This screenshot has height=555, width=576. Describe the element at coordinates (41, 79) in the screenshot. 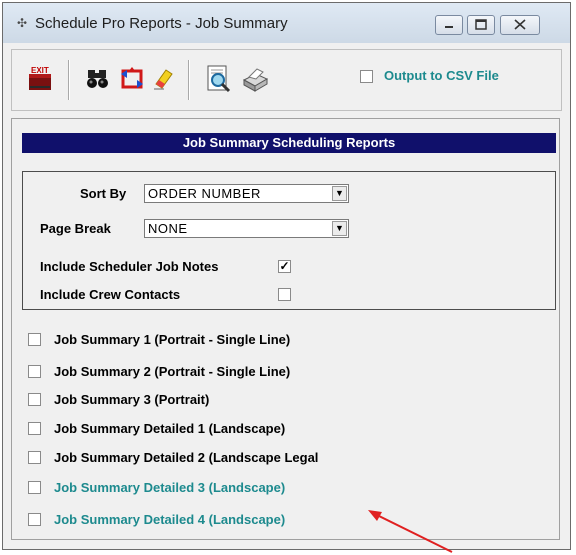

I see `exit-button: EXIT` at that location.